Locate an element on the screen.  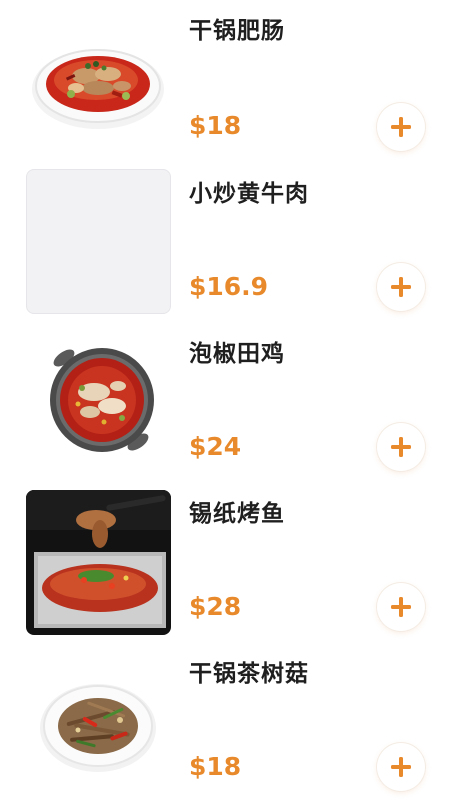
dish-name: 小炒黄牛肉 is located at coordinates (249, 194).